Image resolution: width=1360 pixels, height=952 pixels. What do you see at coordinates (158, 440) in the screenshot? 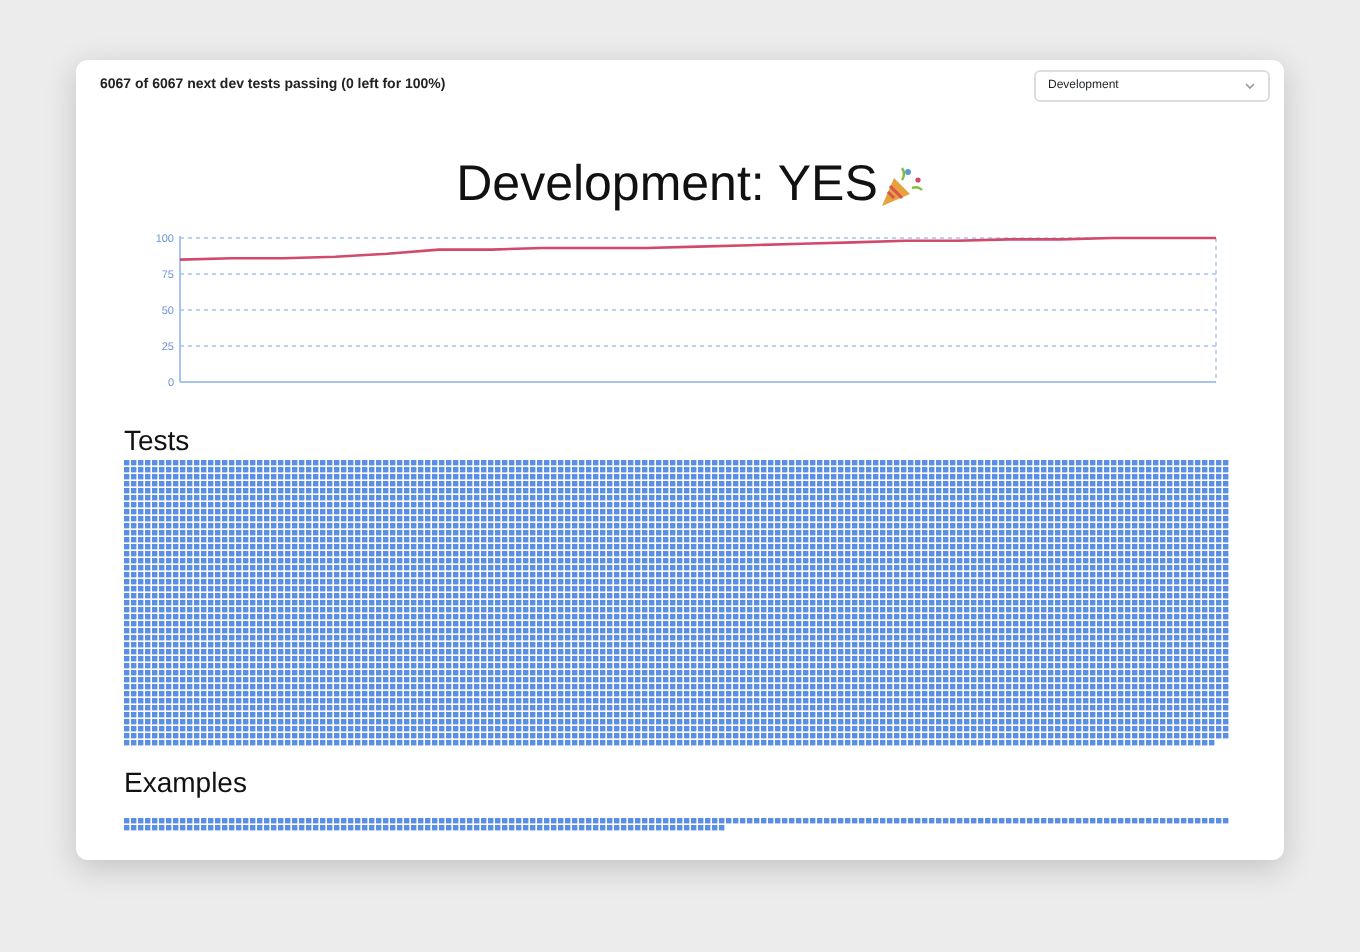
I see `section-heading: Tests` at bounding box center [158, 440].